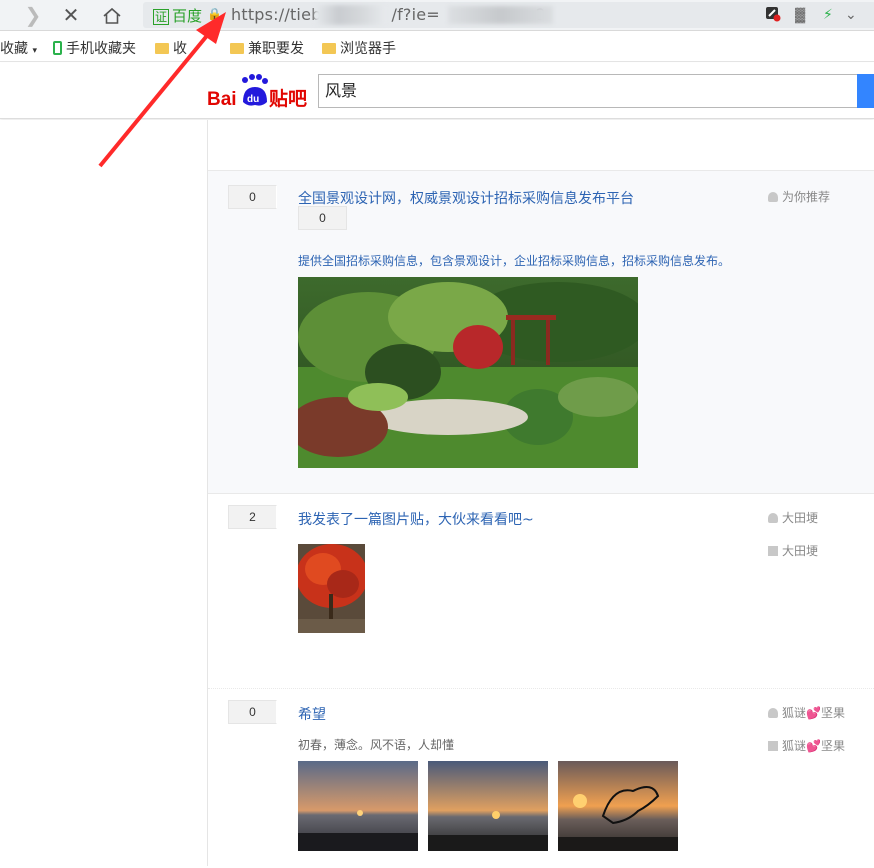 The image size is (874, 868). Describe the element at coordinates (415, 14) in the screenshot. I see `url-mid: /f?ie=` at that location.